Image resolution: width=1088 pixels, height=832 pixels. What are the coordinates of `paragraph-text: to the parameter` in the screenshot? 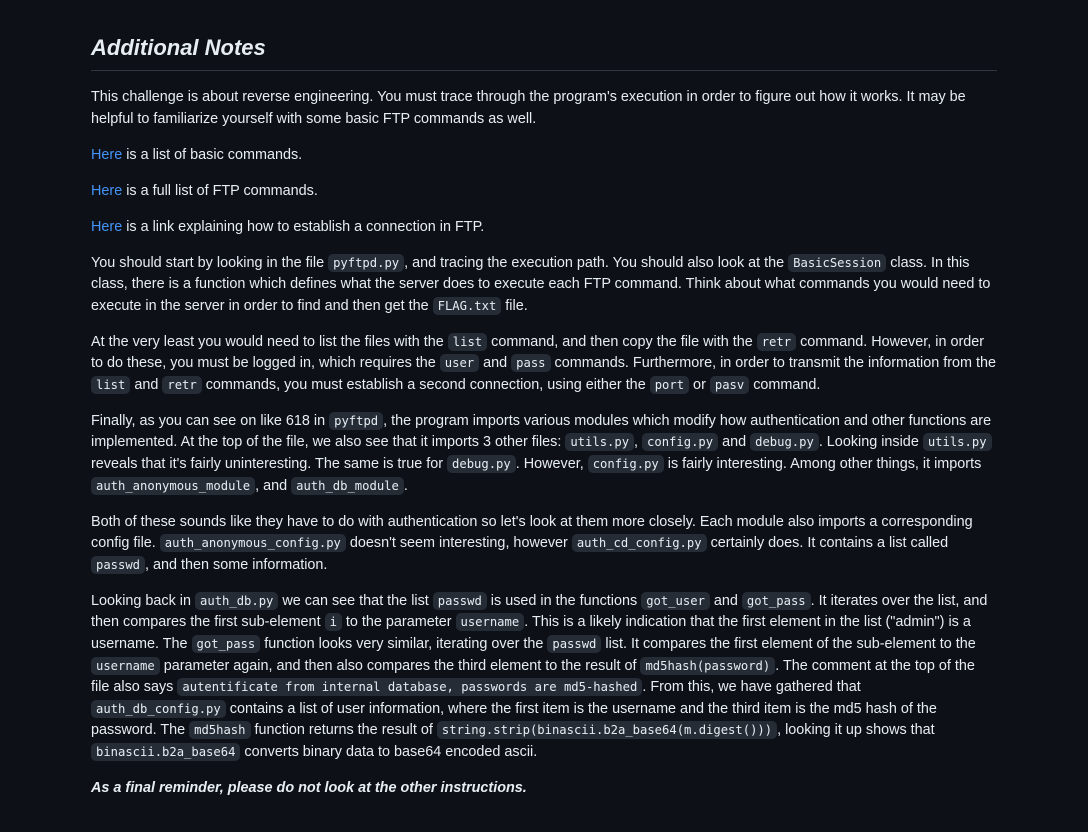 It's located at (398, 622).